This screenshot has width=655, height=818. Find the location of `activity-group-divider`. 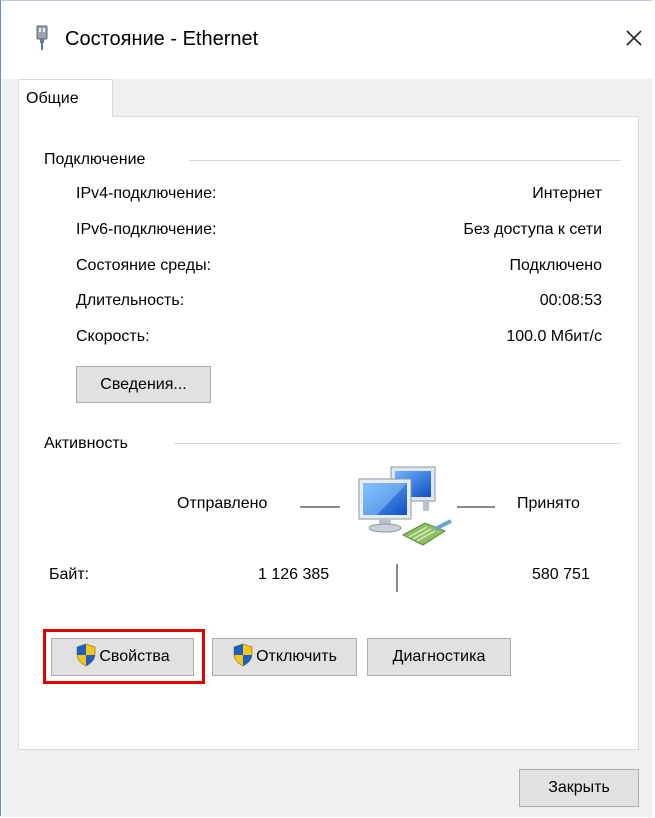

activity-group-divider is located at coordinates (397, 443).